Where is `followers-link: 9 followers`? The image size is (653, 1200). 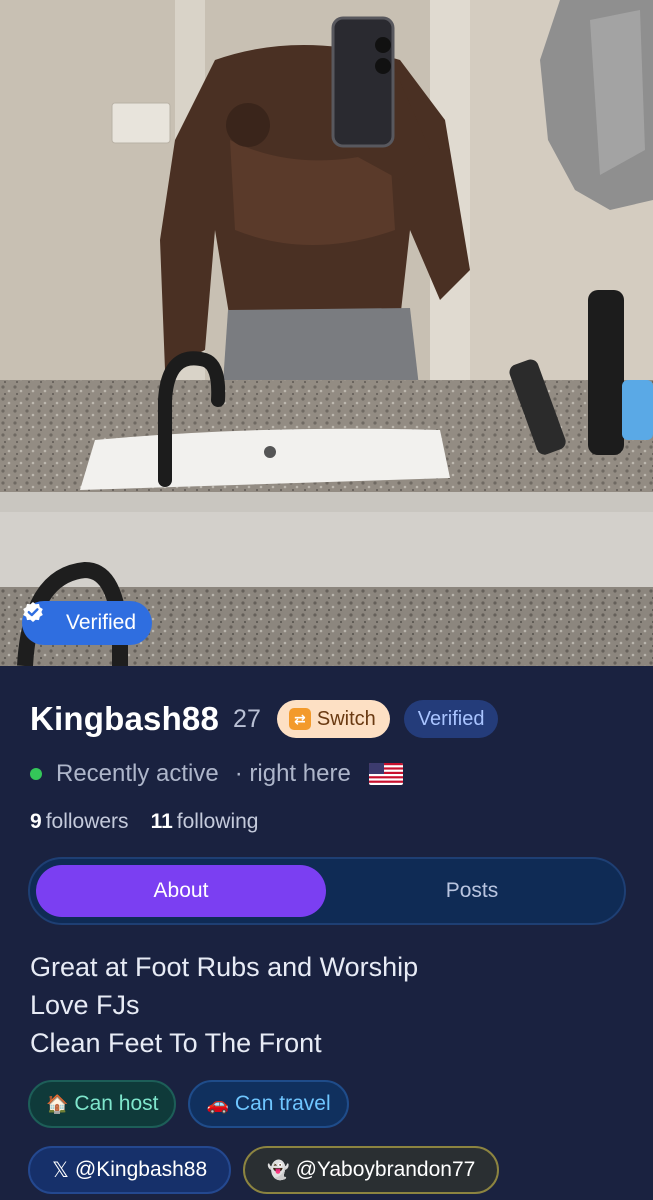
followers-link: 9 followers is located at coordinates (79, 822).